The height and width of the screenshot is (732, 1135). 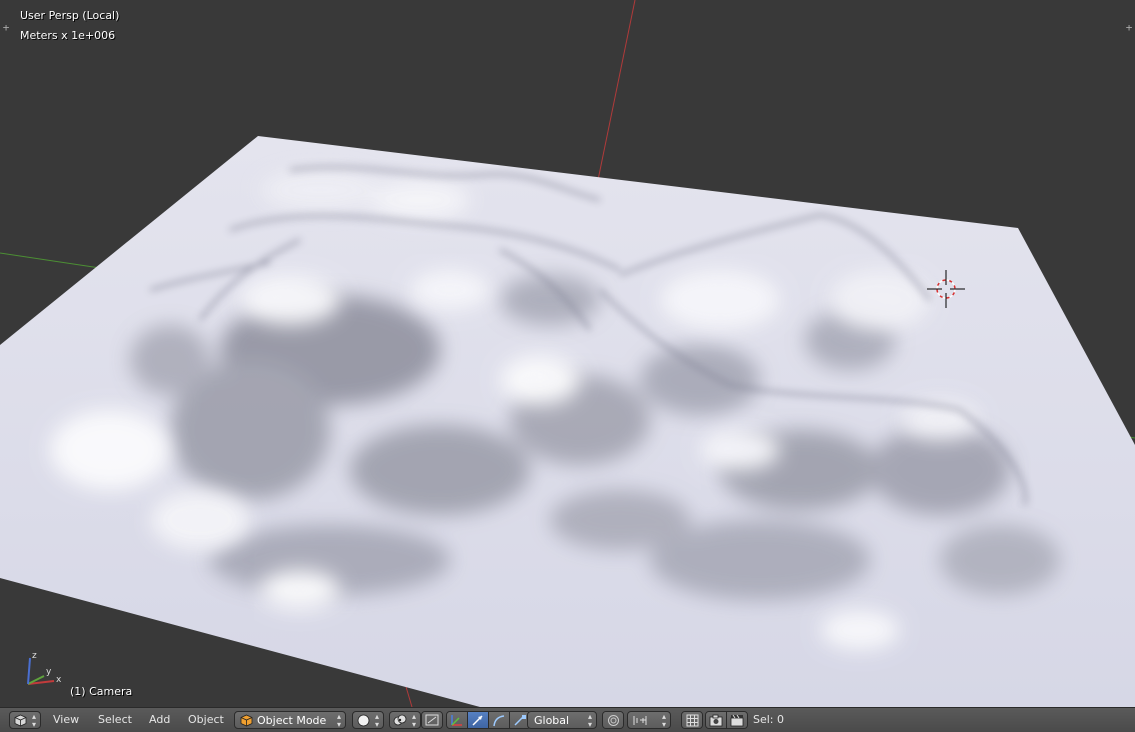 I want to click on manipulator-group, so click(x=432, y=720).